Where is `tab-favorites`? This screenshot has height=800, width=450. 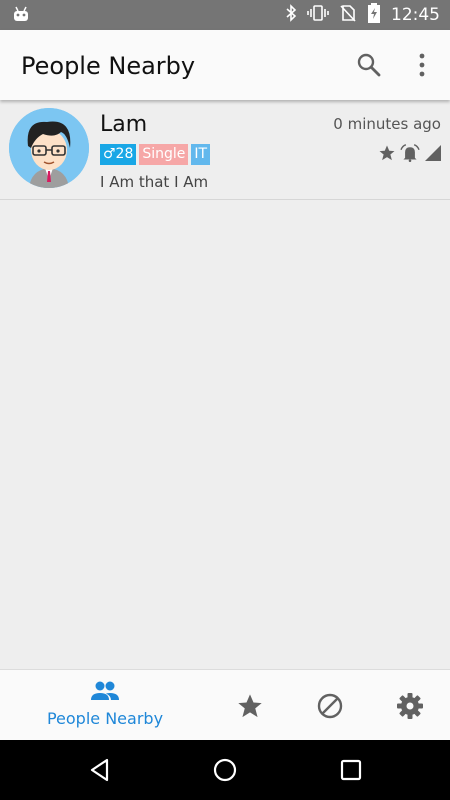
tab-favorites is located at coordinates (250, 706).